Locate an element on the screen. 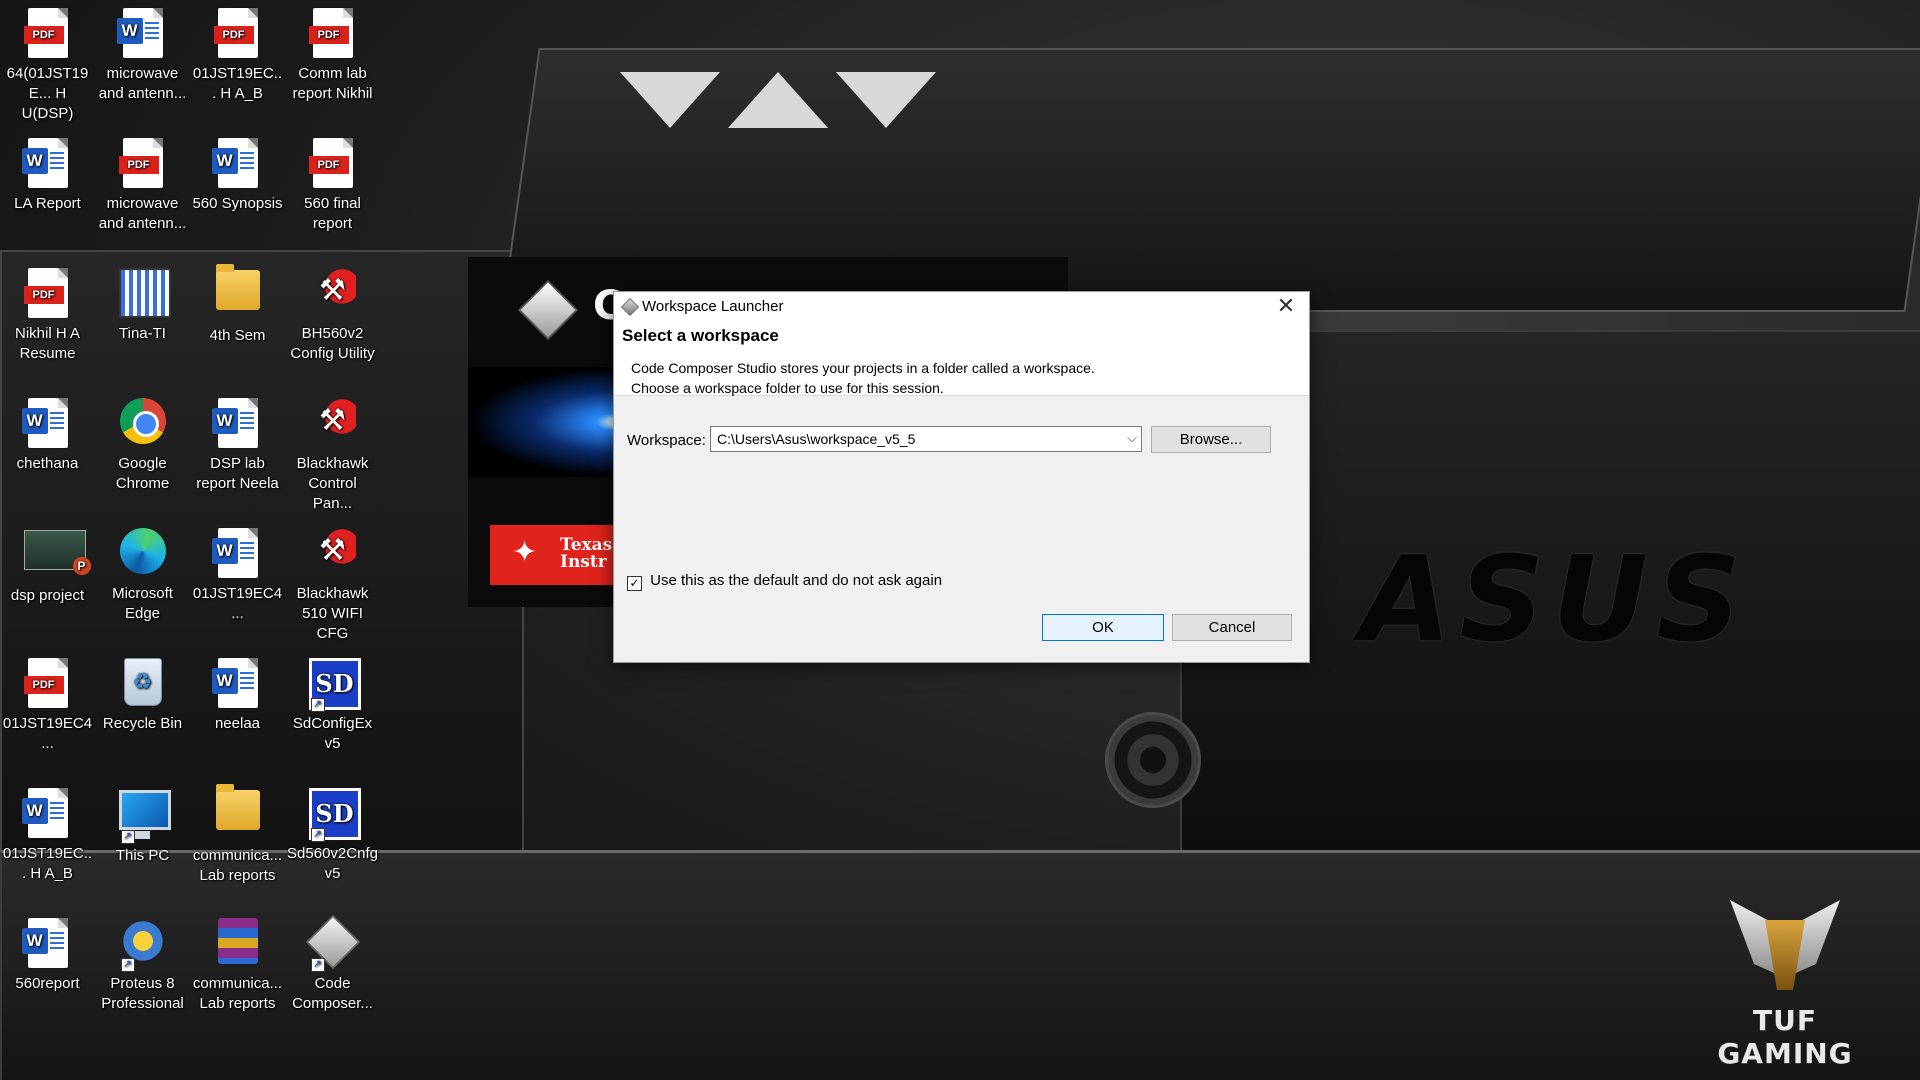  desktop-icon-label: Sd560v2Cnfg v5 is located at coordinates (332, 863).